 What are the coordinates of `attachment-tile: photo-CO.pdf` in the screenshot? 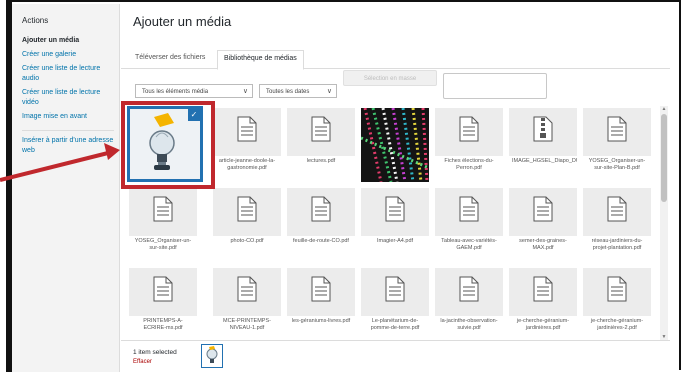 It's located at (247, 225).